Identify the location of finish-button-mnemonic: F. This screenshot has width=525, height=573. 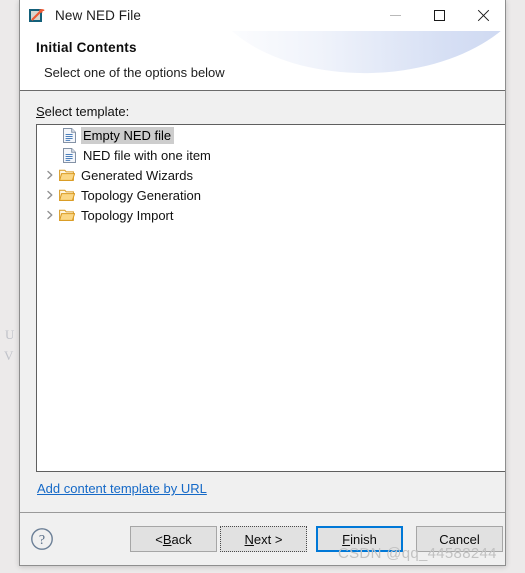
(346, 539).